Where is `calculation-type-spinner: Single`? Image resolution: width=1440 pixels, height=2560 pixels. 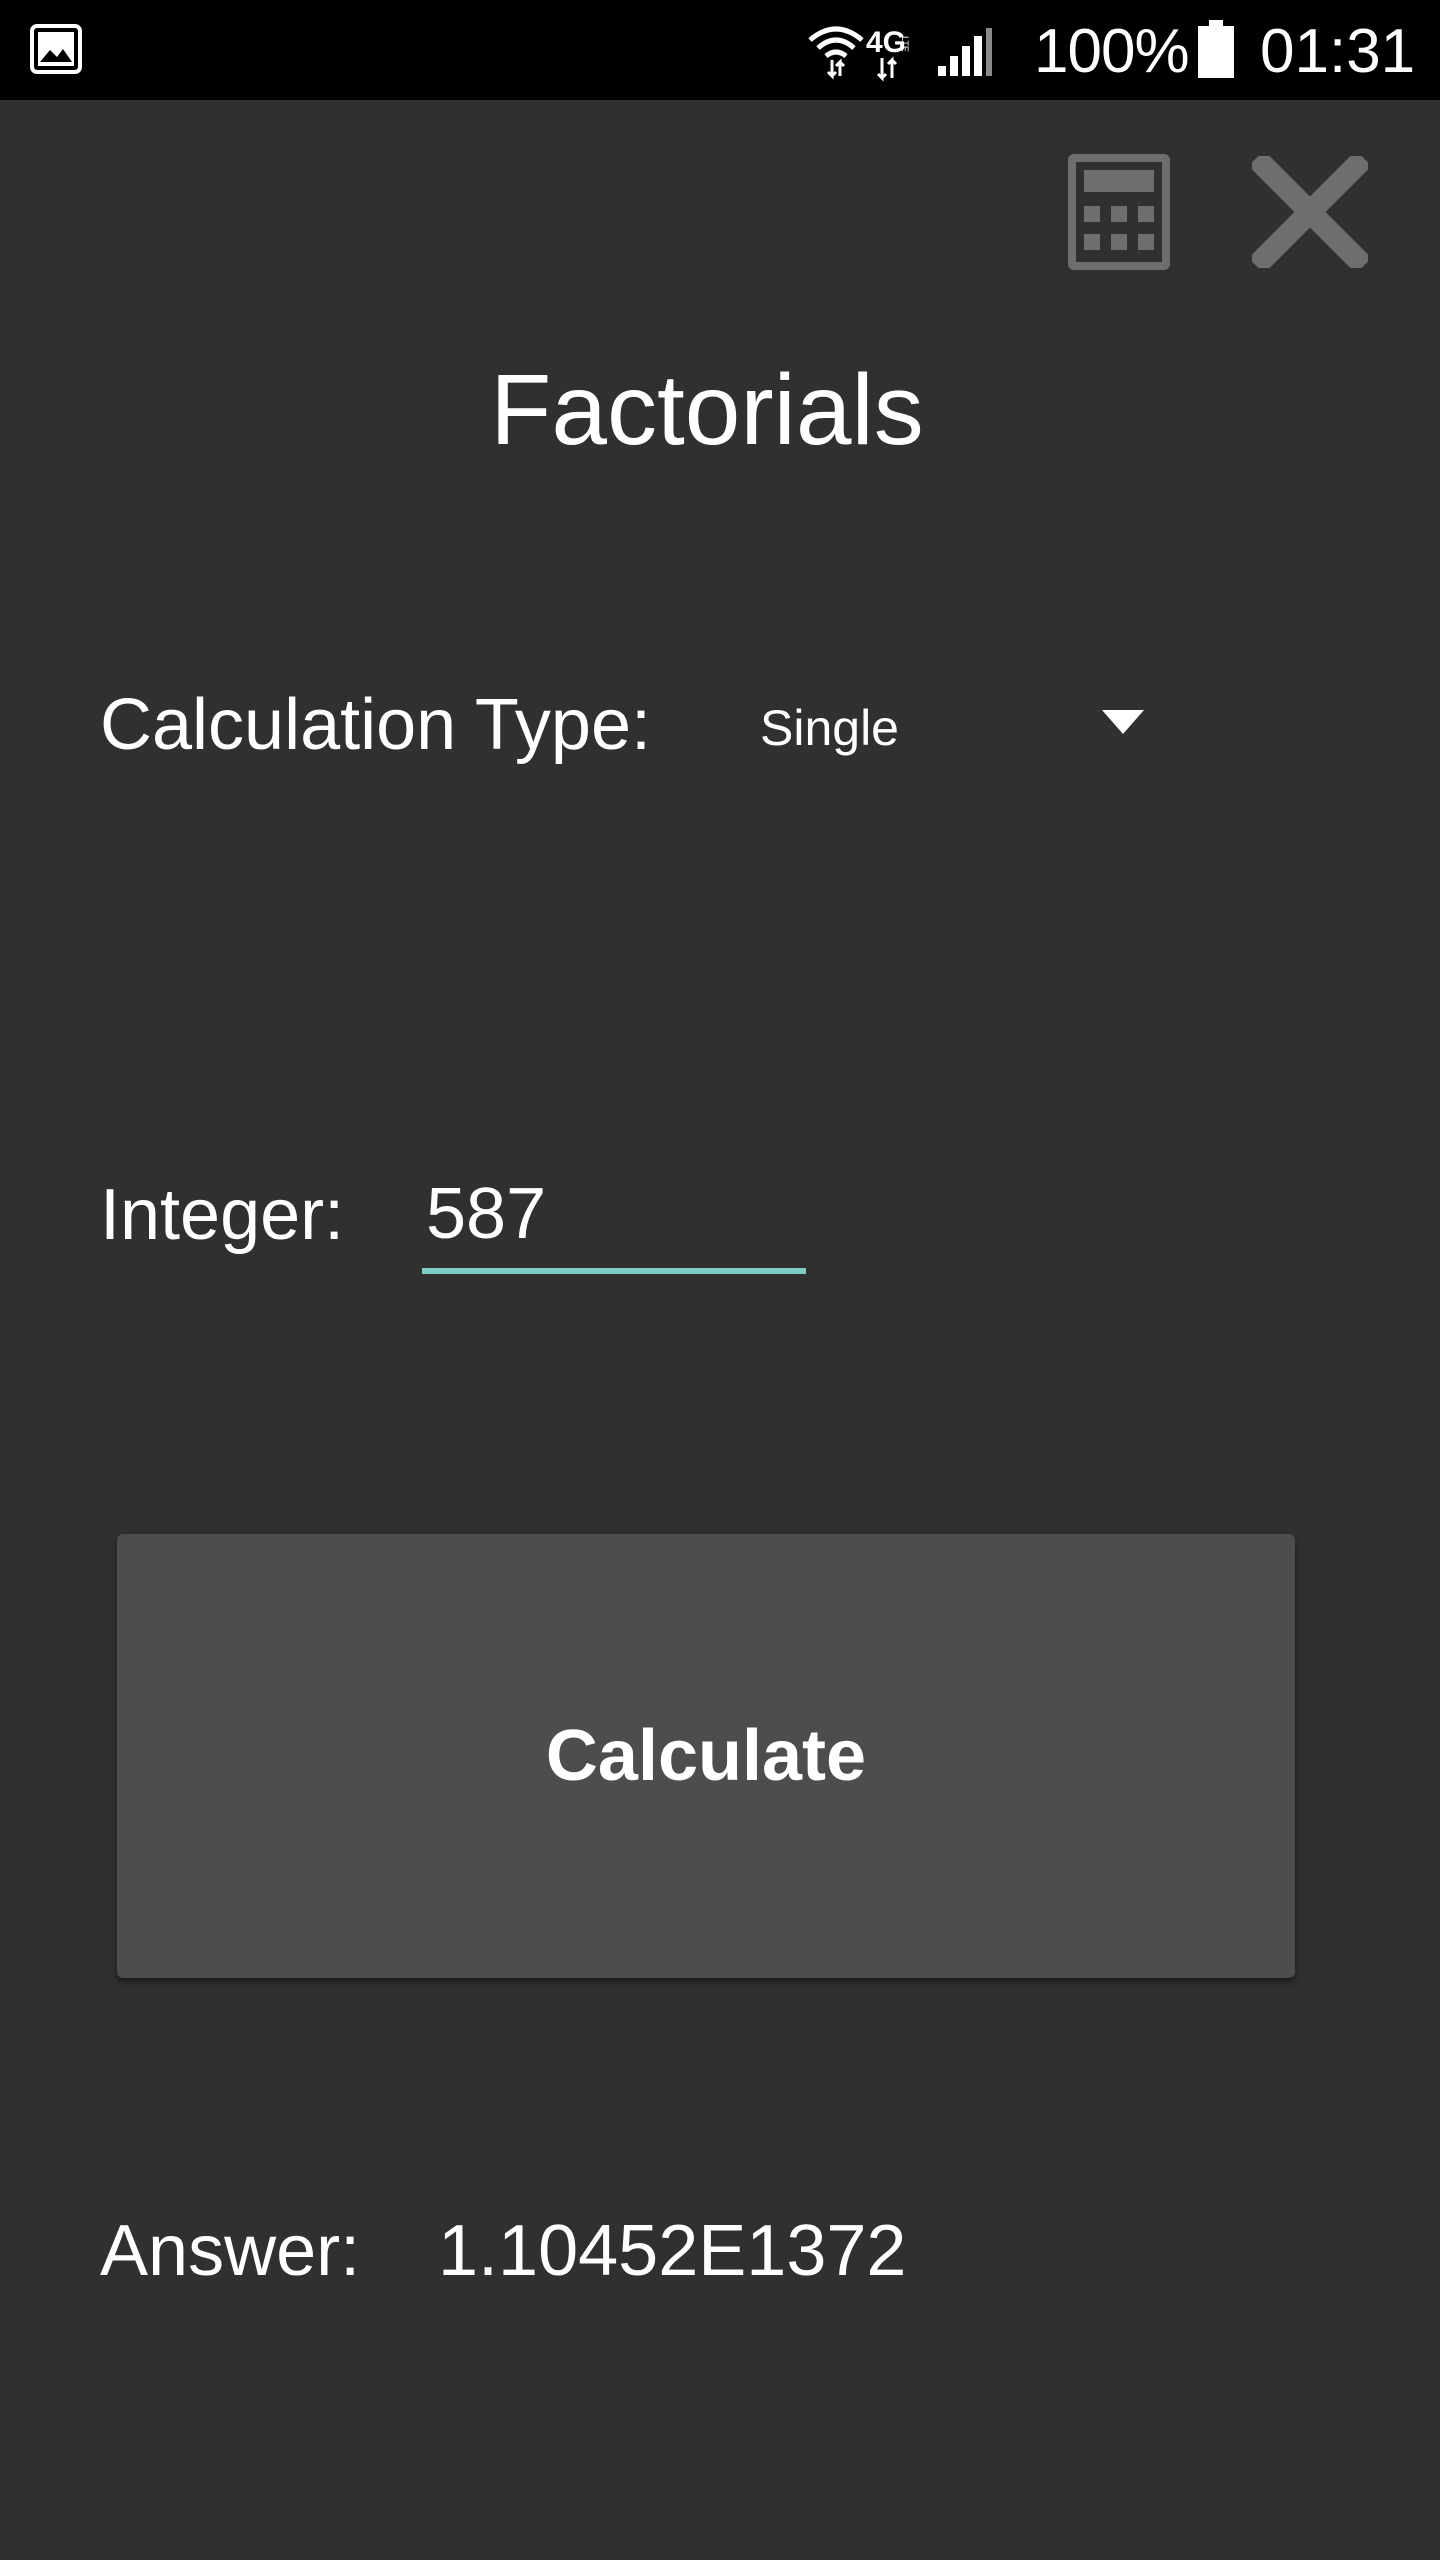 calculation-type-spinner: Single is located at coordinates (950, 725).